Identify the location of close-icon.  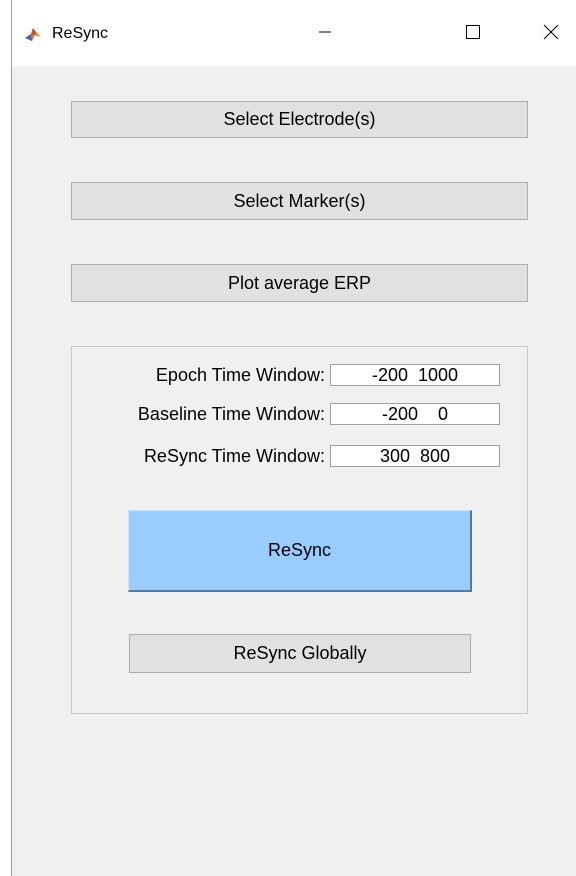
(551, 34).